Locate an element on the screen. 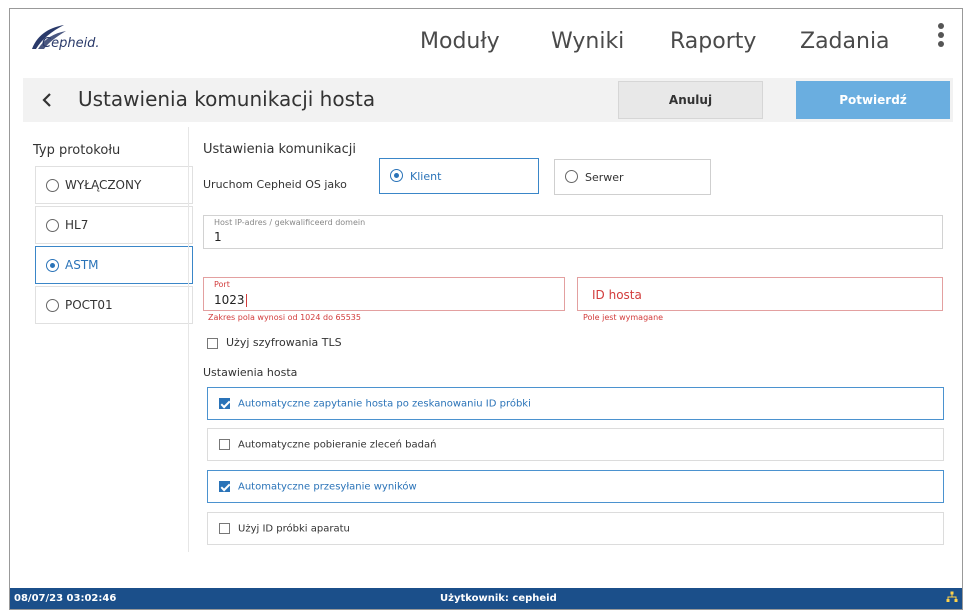 This screenshot has width=963, height=610. port-field: Port 1023 is located at coordinates (384, 294).